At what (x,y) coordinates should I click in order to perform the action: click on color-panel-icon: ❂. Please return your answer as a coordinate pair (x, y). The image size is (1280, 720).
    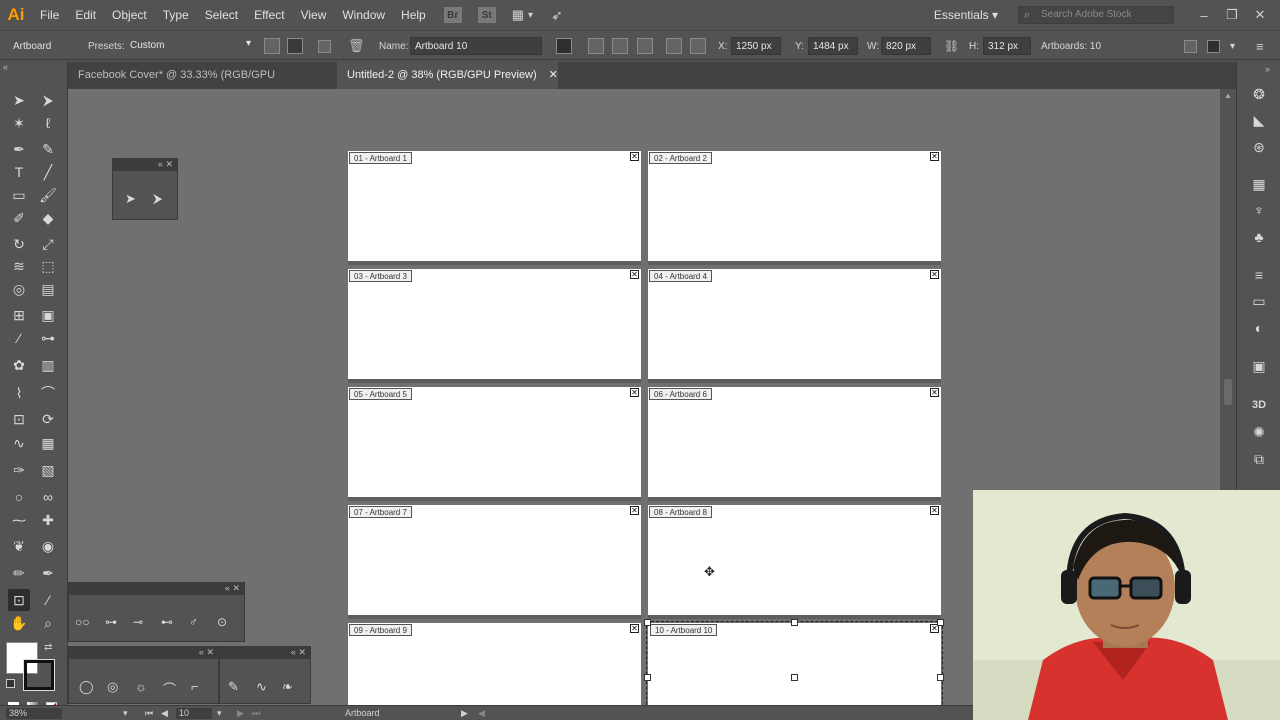
    Looking at the image, I should click on (1259, 94).